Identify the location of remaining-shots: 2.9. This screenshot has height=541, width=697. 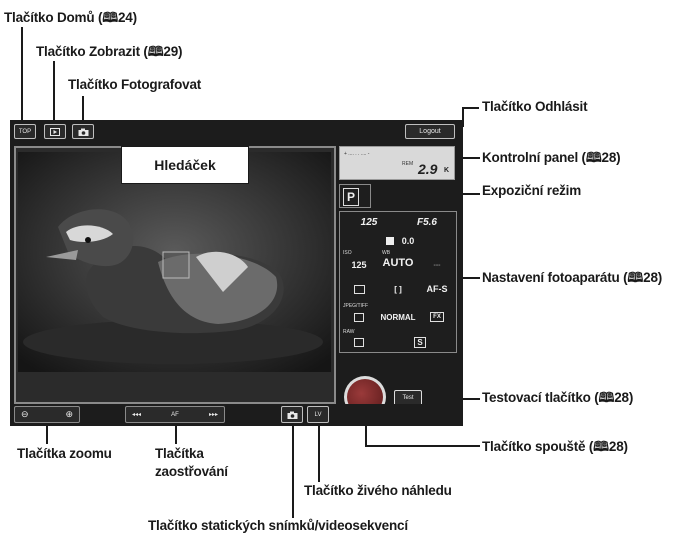
(428, 169).